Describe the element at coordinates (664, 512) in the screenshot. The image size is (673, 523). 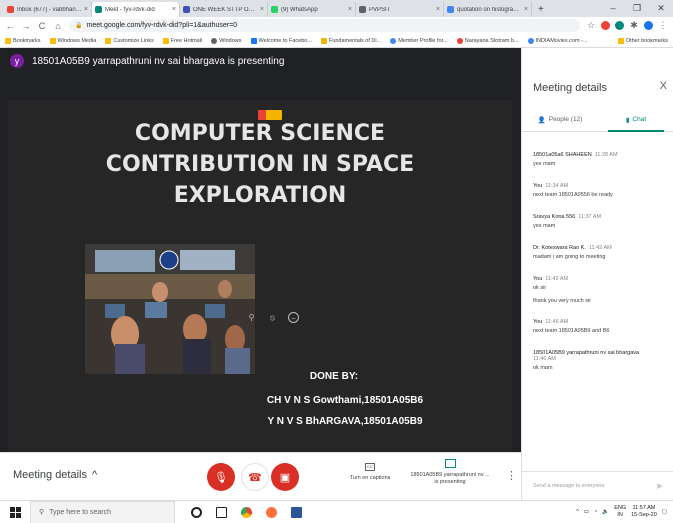
I see `notifications-icon: ▢` at that location.